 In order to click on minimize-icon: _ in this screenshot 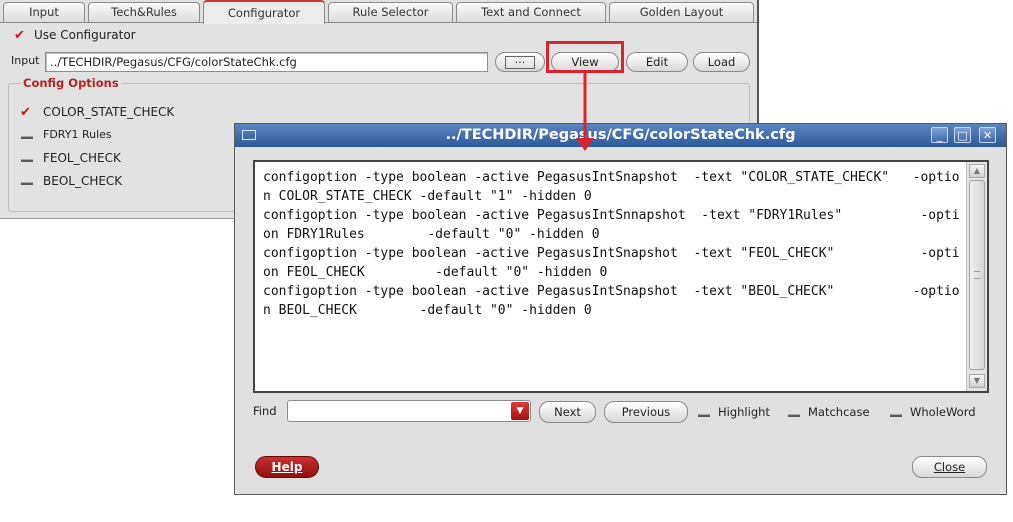, I will do `click(939, 135)`.